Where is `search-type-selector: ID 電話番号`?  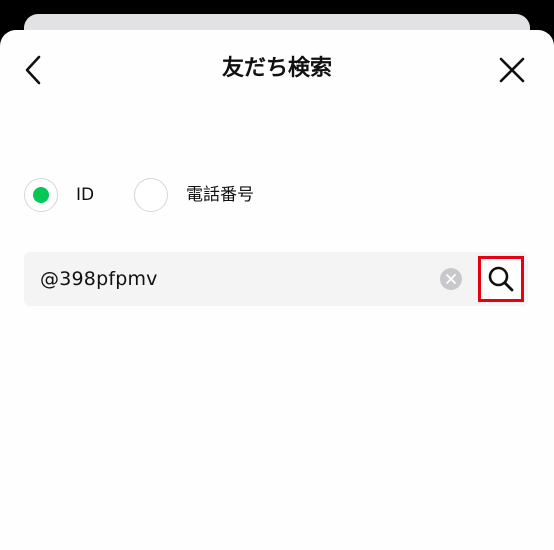
search-type-selector: ID 電話番号 is located at coordinates (139, 195).